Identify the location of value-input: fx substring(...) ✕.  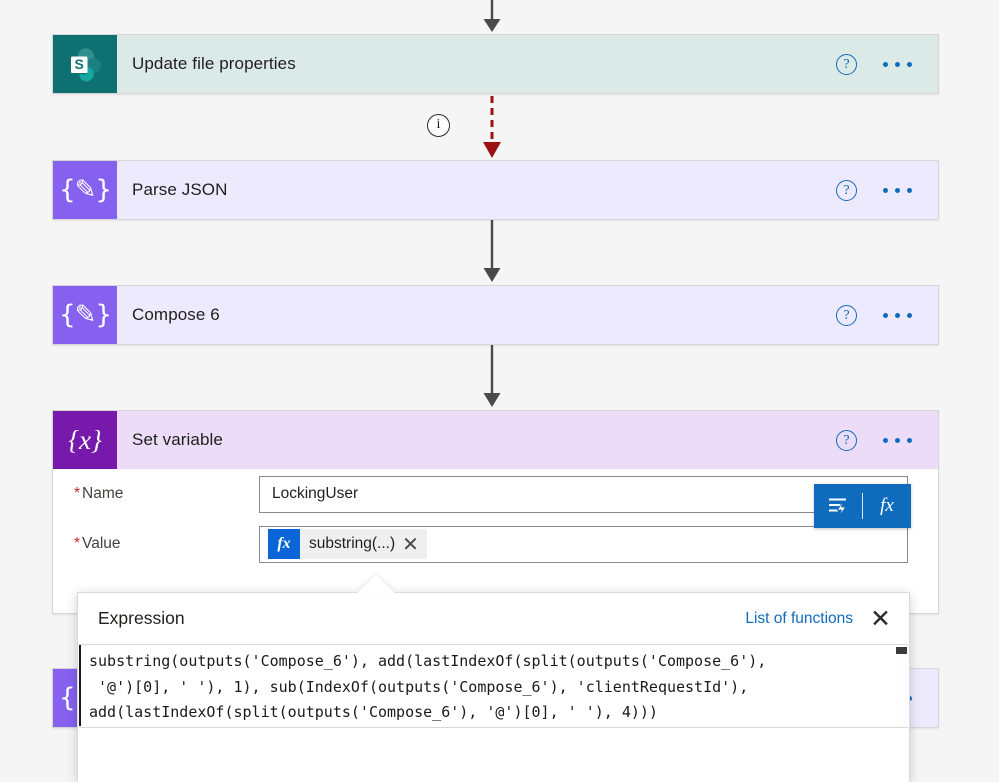
(583, 544).